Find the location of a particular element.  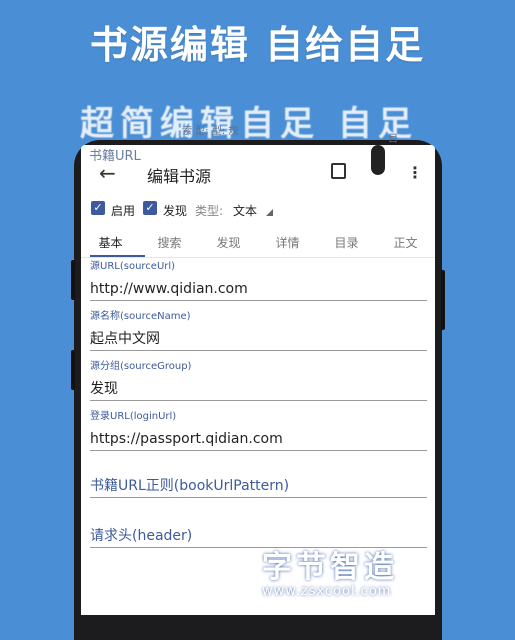

tab-content: 正文 is located at coordinates (405, 242).